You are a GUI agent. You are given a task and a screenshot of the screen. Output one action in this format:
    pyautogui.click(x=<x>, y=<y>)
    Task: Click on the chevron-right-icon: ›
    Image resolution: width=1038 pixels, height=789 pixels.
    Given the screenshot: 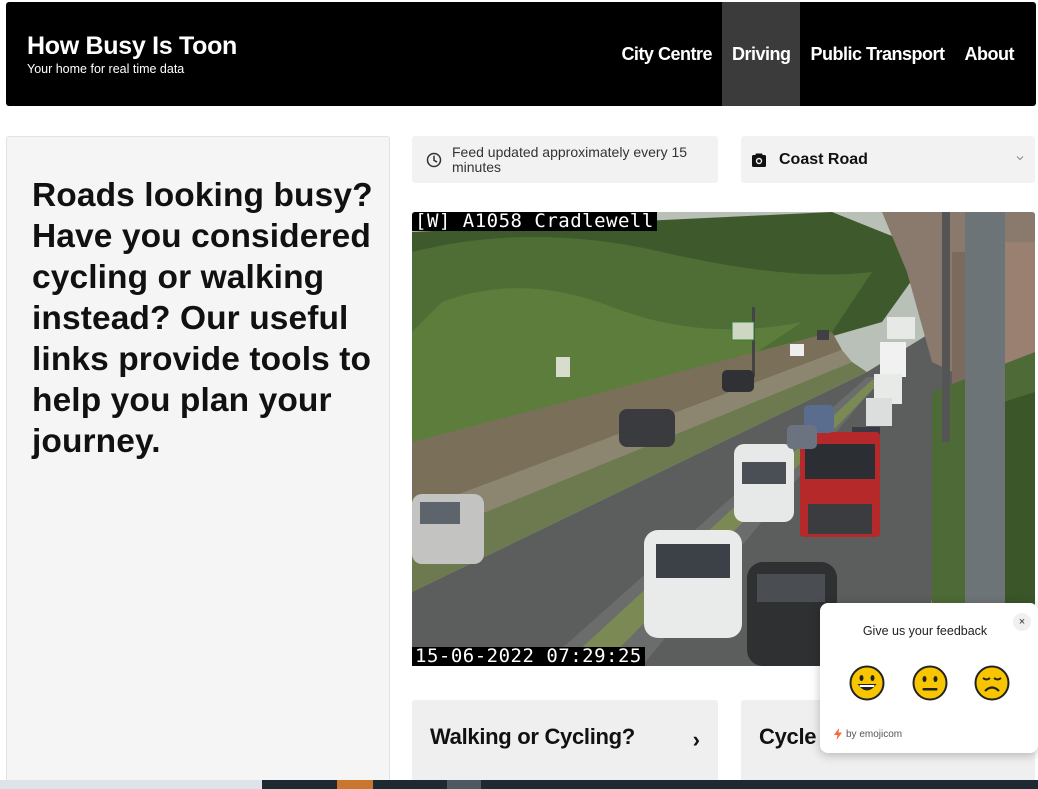 What is the action you would take?
    pyautogui.click(x=696, y=739)
    